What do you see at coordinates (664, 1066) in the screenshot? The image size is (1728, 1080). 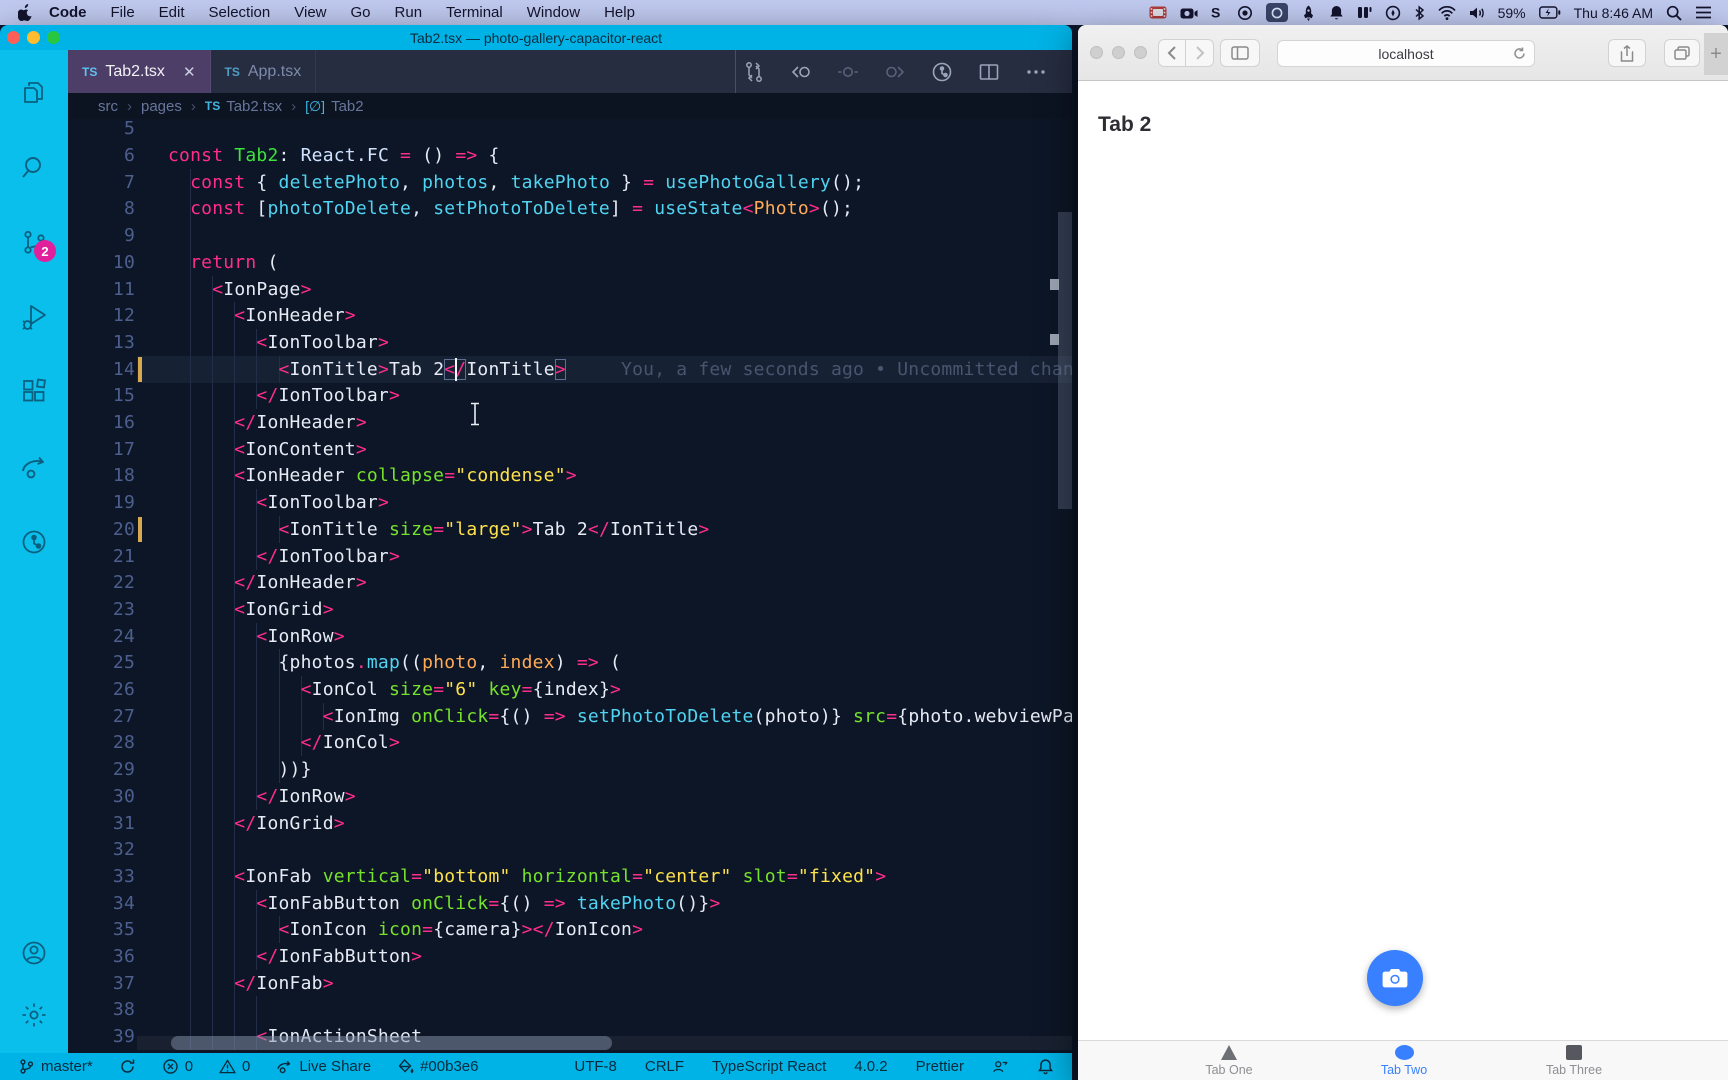 I see `eol: CRLF` at bounding box center [664, 1066].